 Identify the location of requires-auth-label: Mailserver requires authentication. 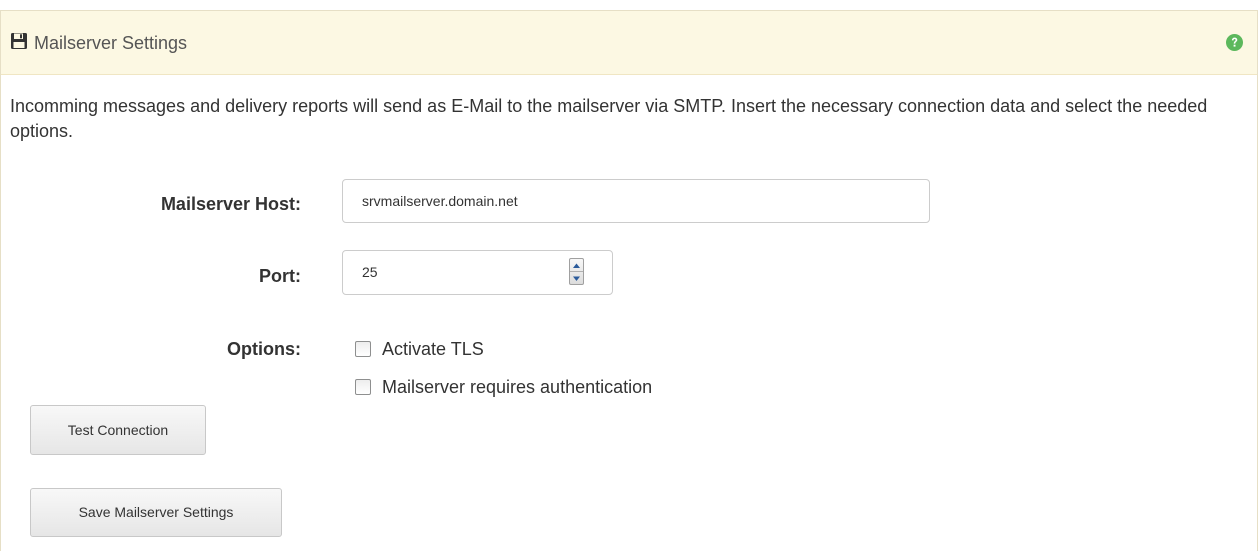
(517, 387).